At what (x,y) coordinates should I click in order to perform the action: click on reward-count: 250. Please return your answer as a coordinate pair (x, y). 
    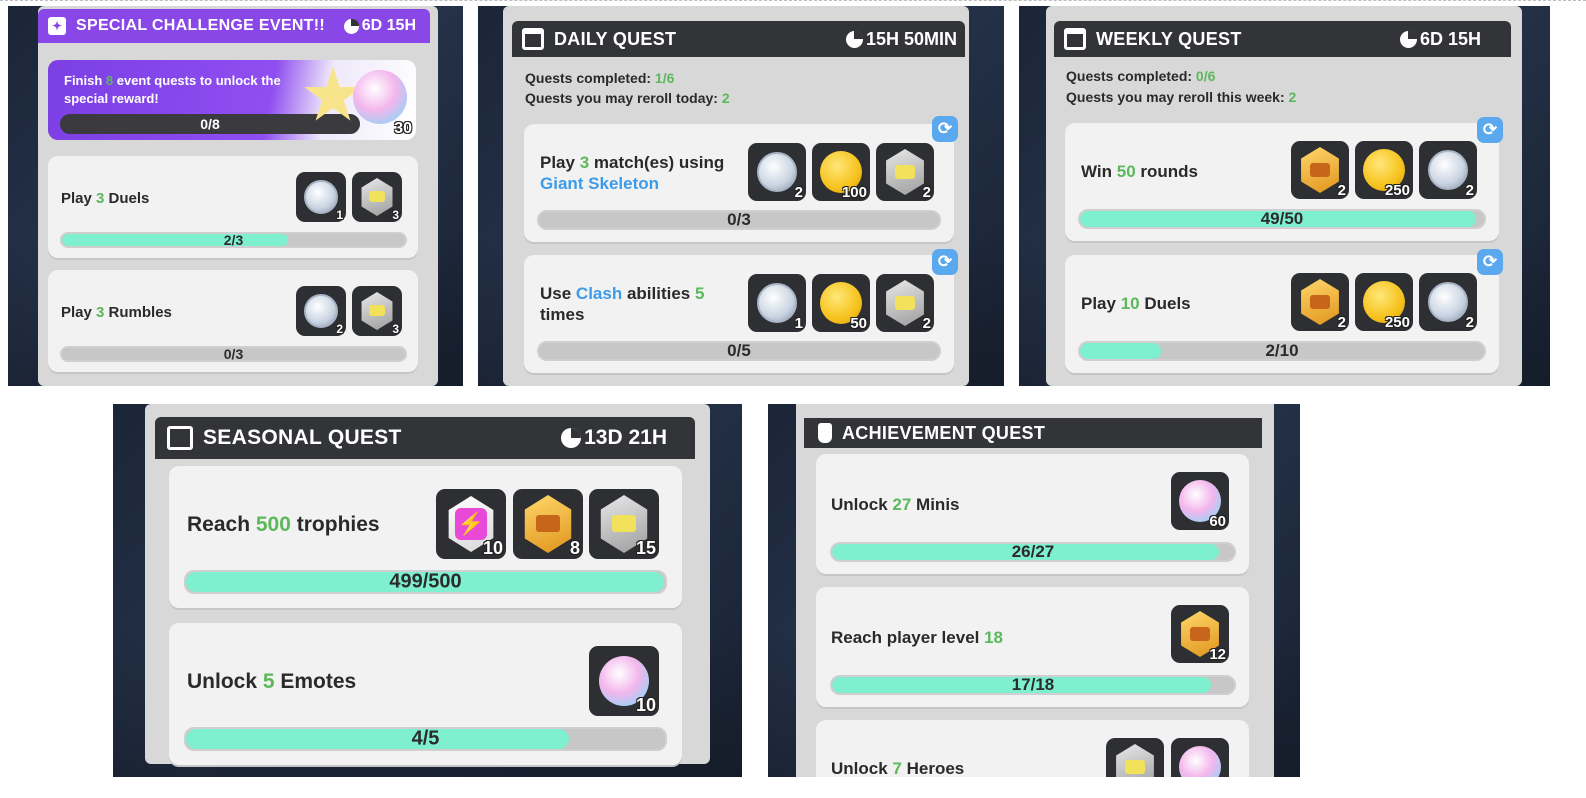
    Looking at the image, I should click on (1397, 190).